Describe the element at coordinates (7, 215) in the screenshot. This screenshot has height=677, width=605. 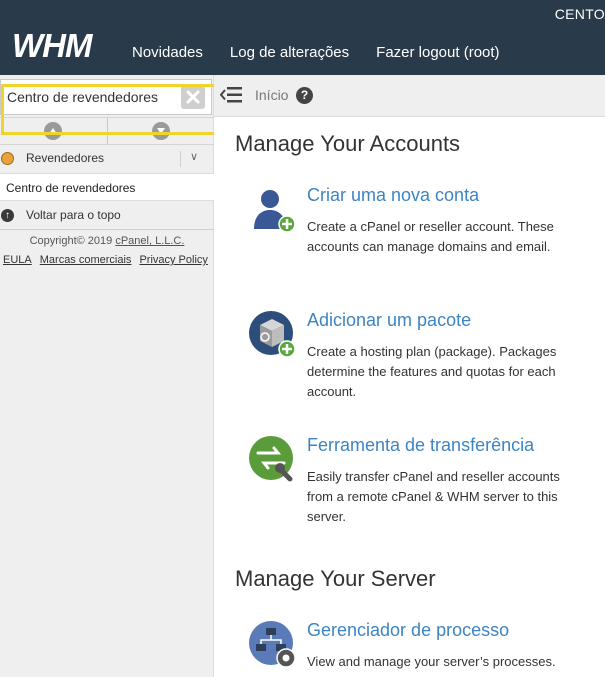
I see `arrow-up-icon: ↑` at that location.